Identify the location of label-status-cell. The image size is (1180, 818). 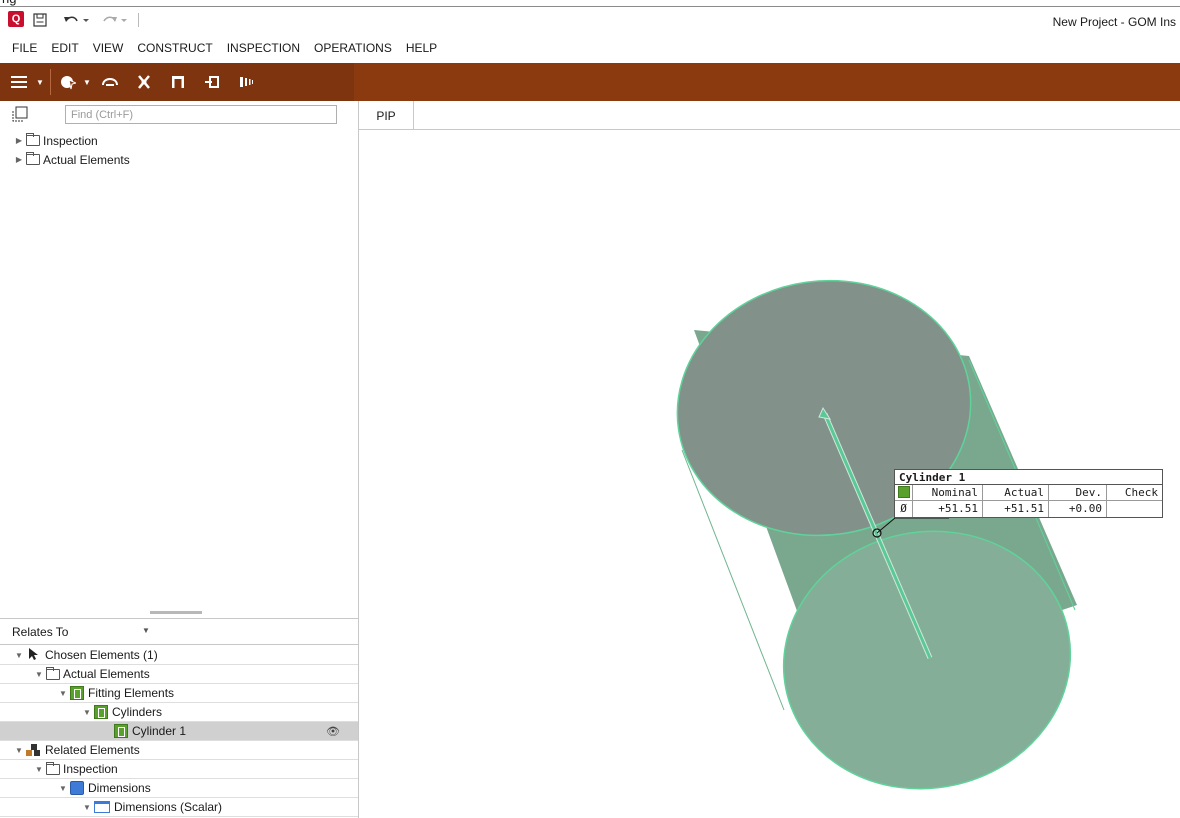
(904, 492).